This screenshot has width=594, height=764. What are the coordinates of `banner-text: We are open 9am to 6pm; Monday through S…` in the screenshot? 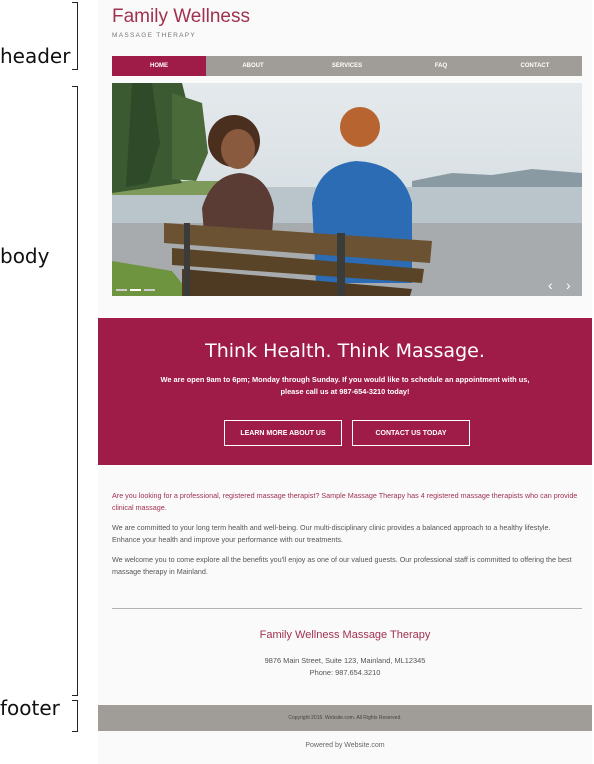 It's located at (345, 385).